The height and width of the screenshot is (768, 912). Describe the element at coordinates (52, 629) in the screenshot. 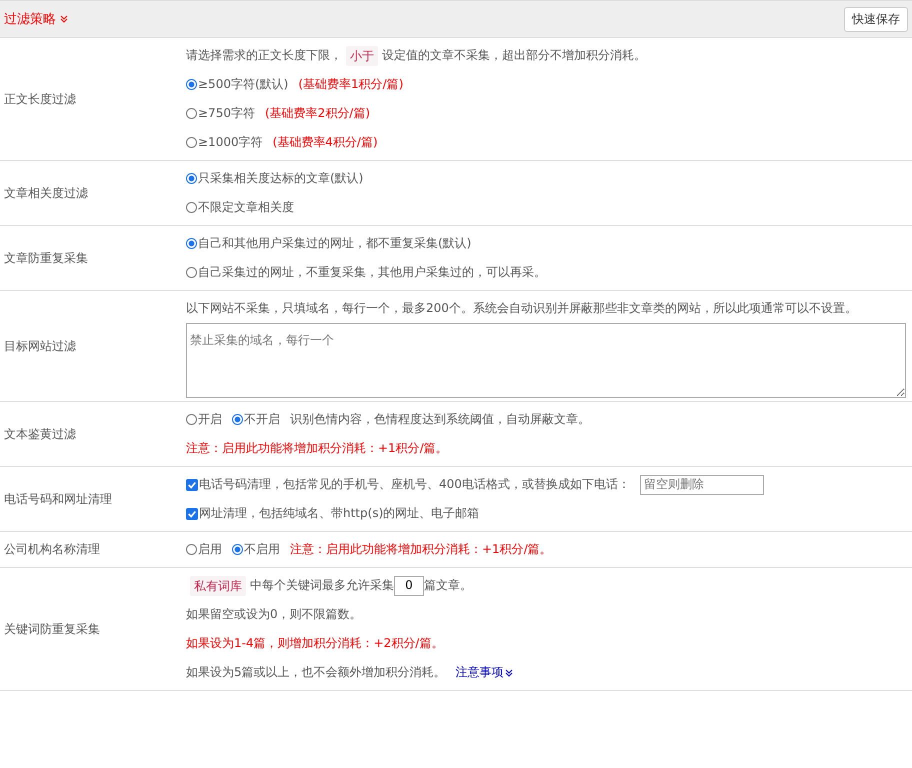

I see `setting-label: 关键词防重复采集` at that location.